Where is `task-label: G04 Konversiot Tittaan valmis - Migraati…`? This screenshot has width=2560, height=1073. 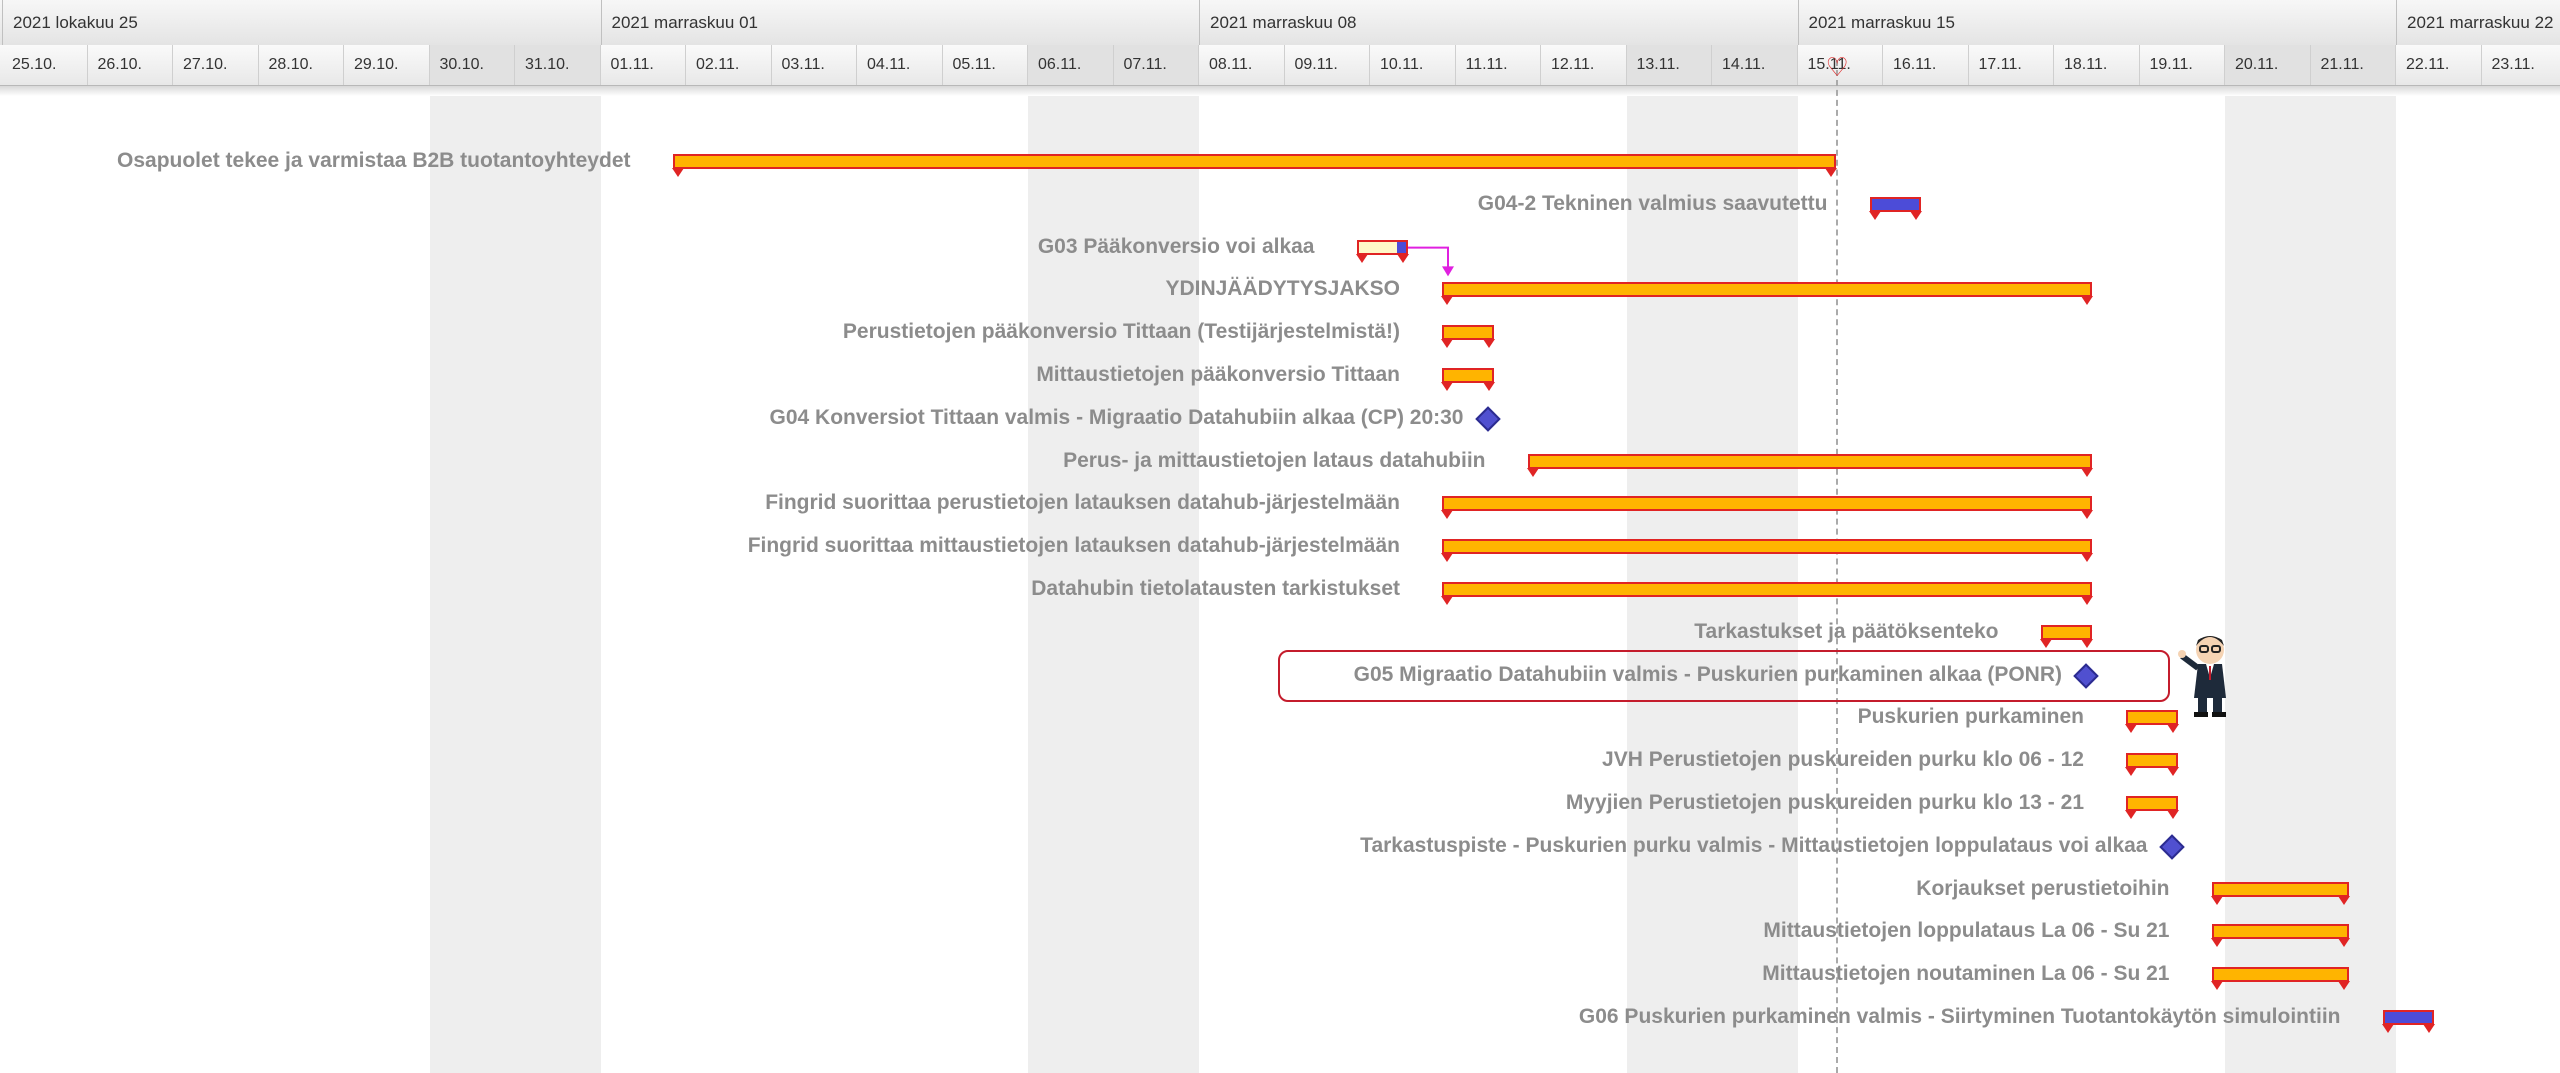
task-label: G04 Konversiot Tittaan valmis - Migraati… is located at coordinates (1117, 418).